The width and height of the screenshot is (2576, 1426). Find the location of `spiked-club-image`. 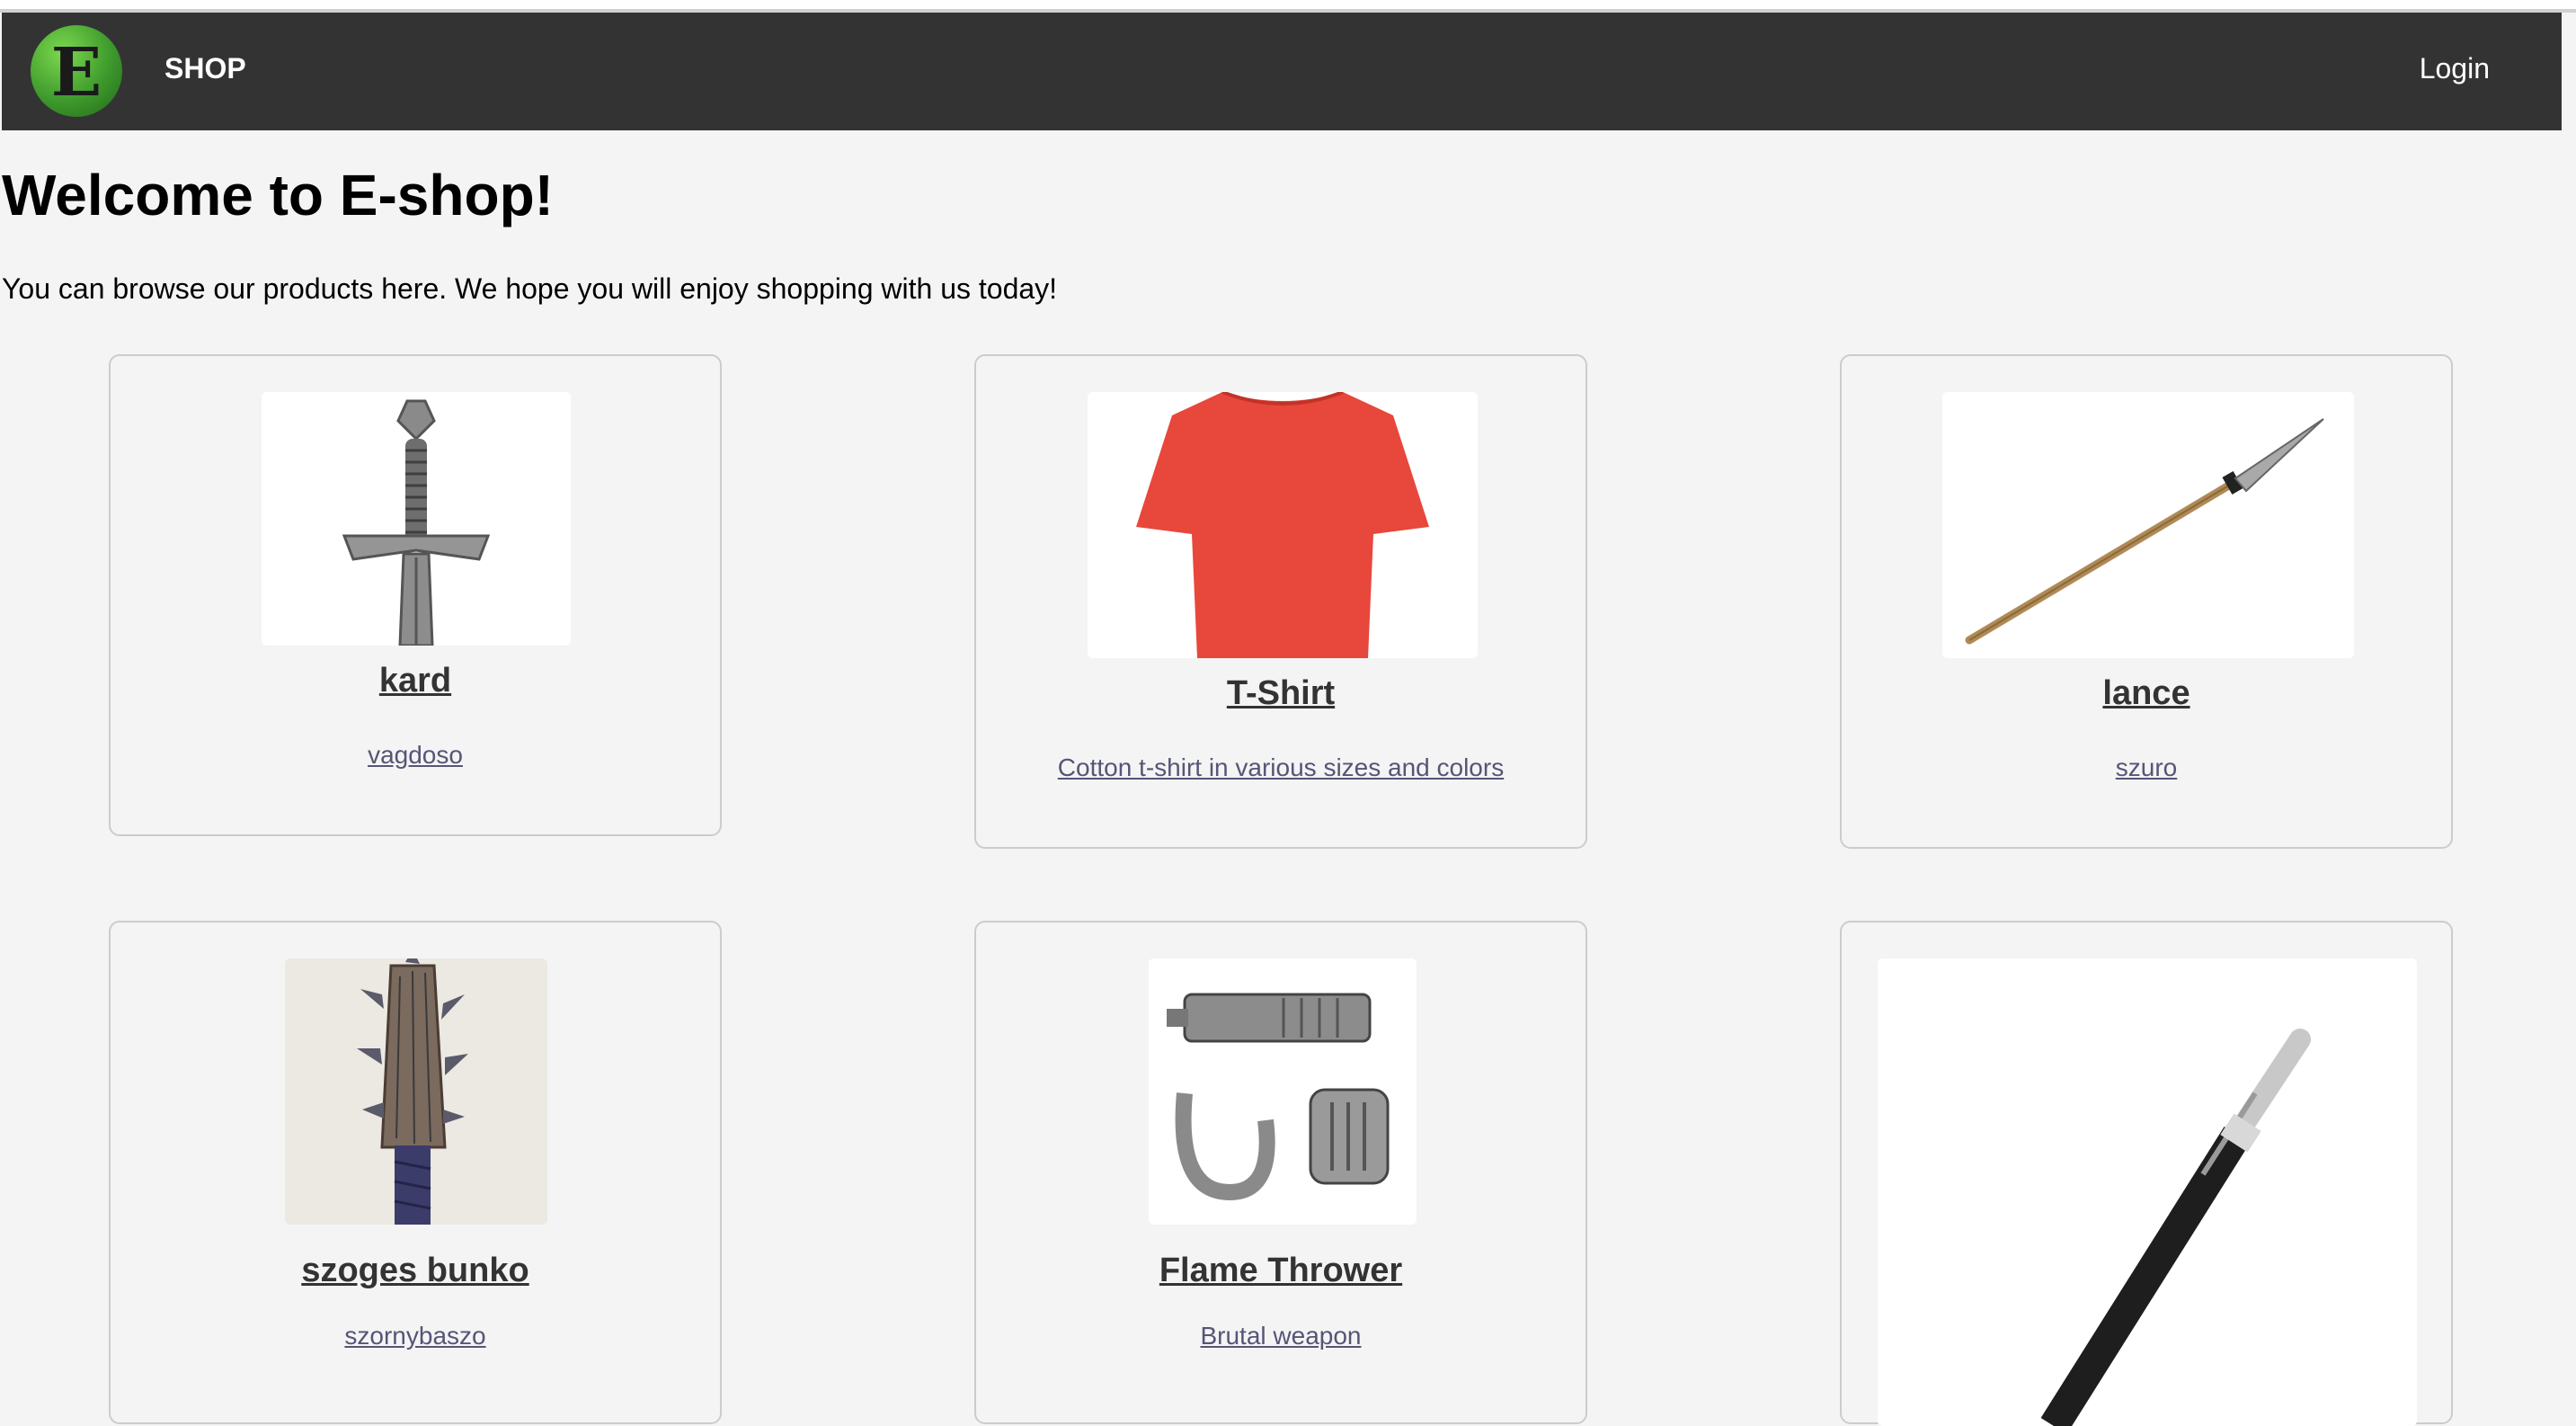

spiked-club-image is located at coordinates (416, 1091).